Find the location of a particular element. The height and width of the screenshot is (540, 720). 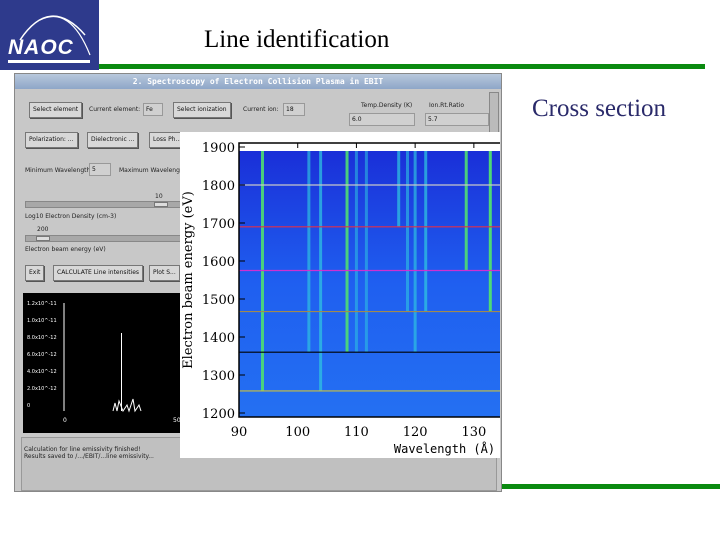

min-wavelength-label: Minimum Wavelength is located at coordinates (58, 170).